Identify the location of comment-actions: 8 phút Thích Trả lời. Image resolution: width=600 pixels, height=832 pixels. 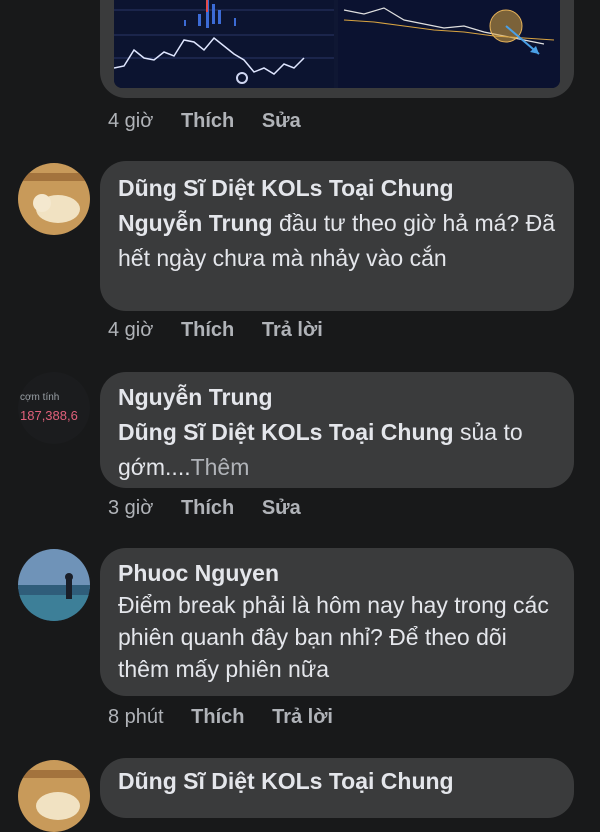
(231, 717).